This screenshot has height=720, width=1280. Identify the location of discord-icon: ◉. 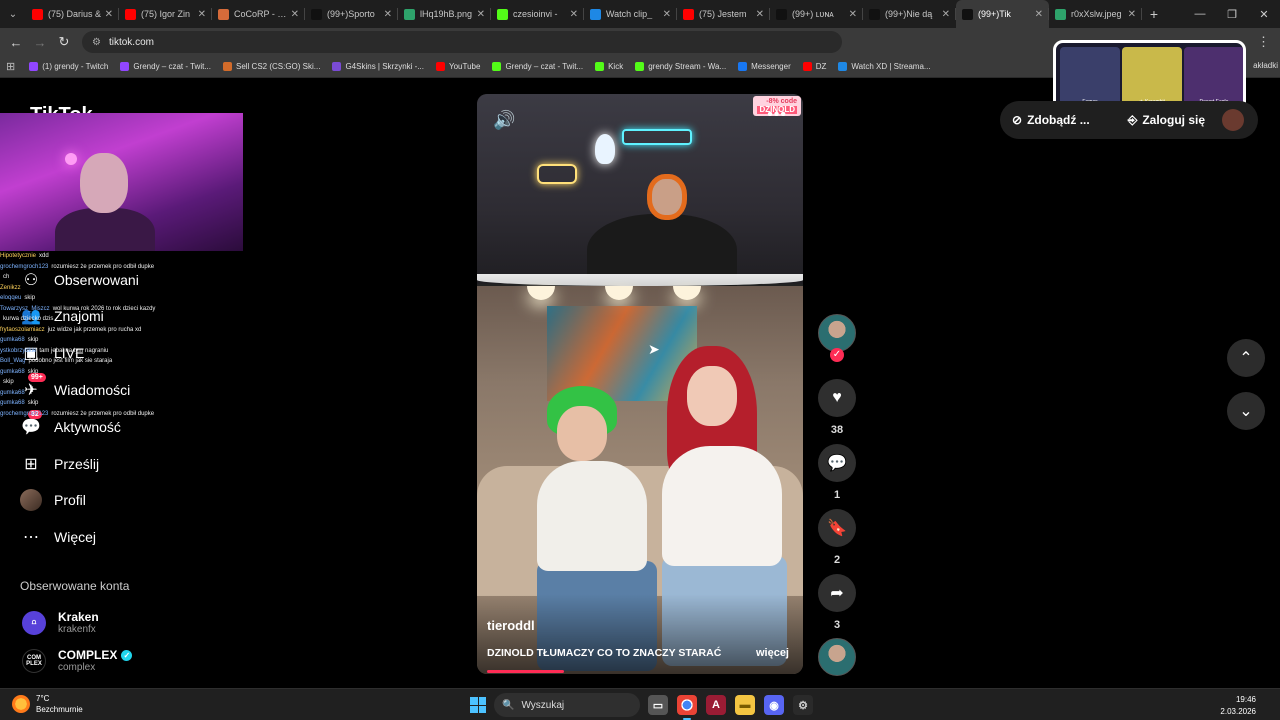
(774, 705).